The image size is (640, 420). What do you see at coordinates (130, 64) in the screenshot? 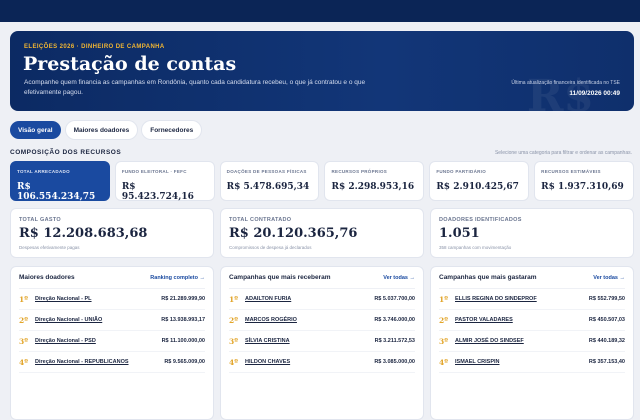
I see `page-title: Prestação de contas` at bounding box center [130, 64].